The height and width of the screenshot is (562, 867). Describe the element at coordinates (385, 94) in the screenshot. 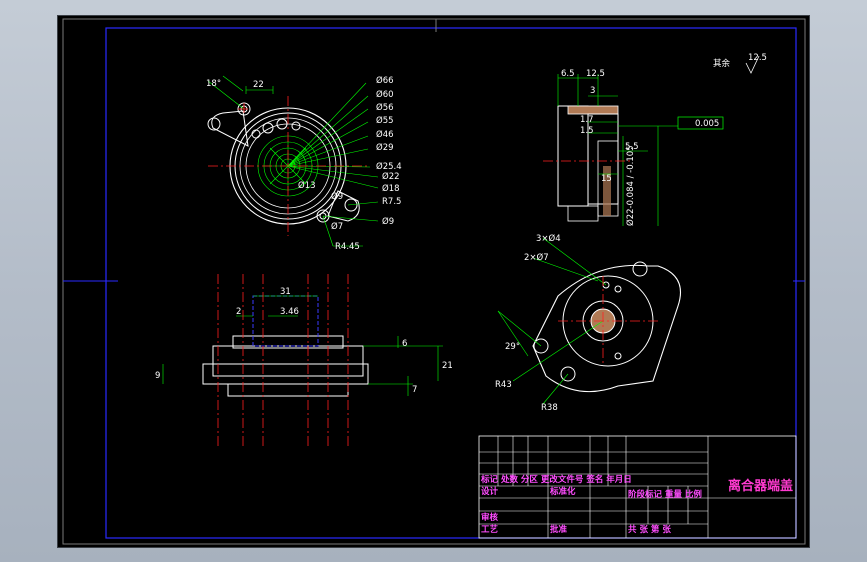

I see `svg-text: Ø60` at that location.